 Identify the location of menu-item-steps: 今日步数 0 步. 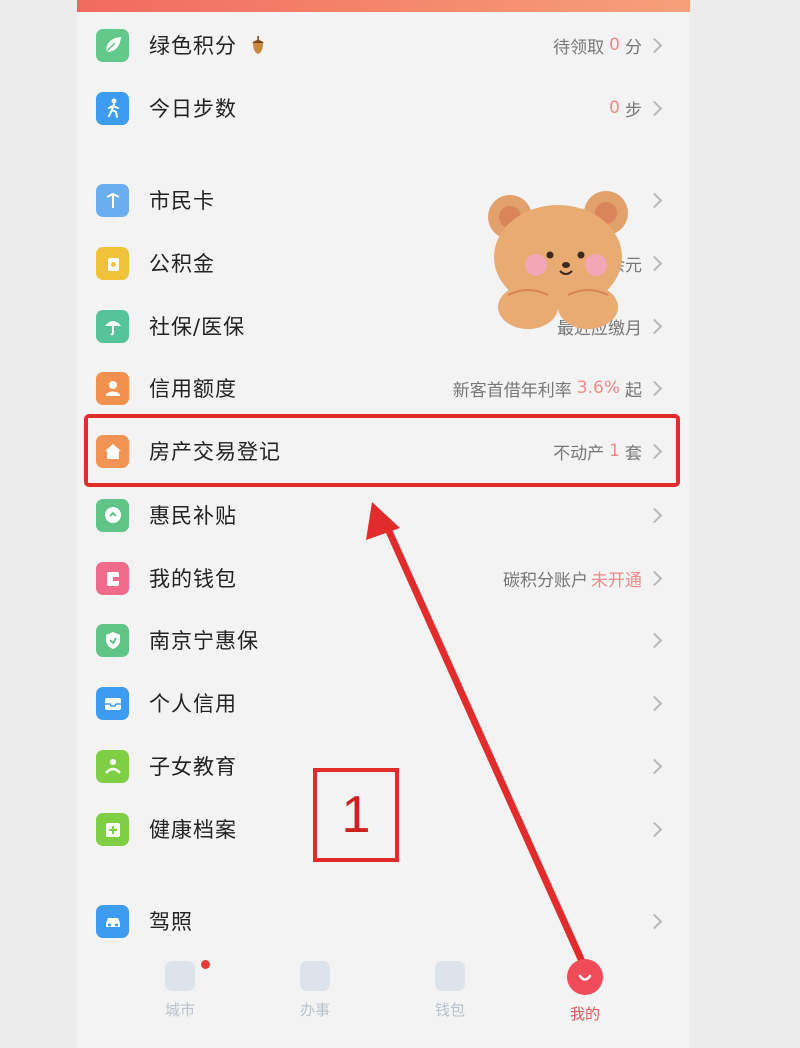
(383, 108).